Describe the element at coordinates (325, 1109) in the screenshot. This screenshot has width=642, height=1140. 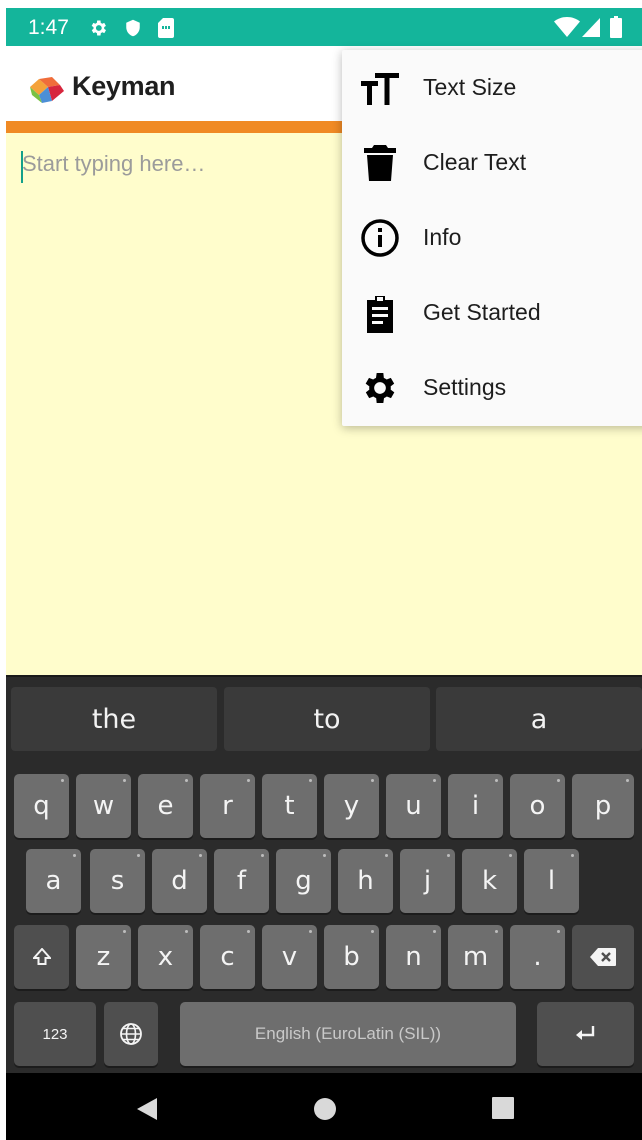
I see `home-icon` at that location.